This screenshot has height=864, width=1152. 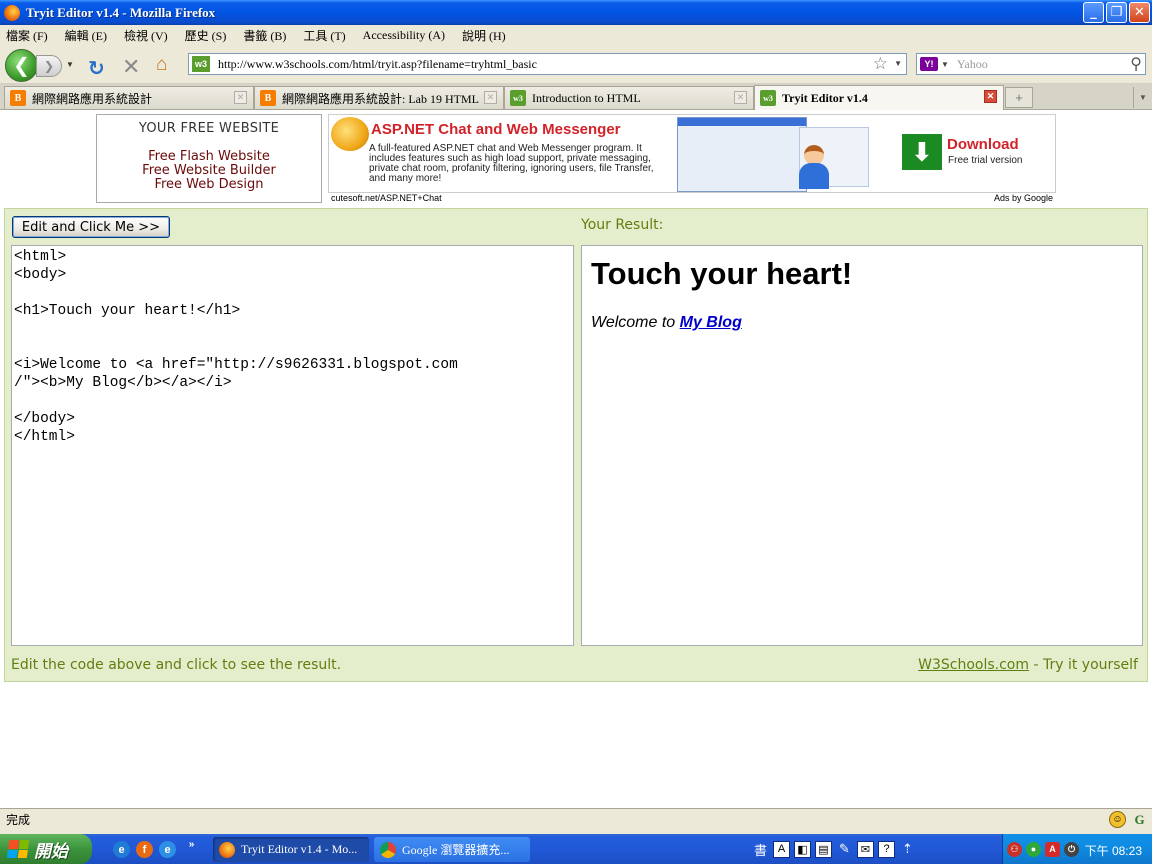 What do you see at coordinates (844, 849) in the screenshot?
I see `ime-tool-icon: ✎` at bounding box center [844, 849].